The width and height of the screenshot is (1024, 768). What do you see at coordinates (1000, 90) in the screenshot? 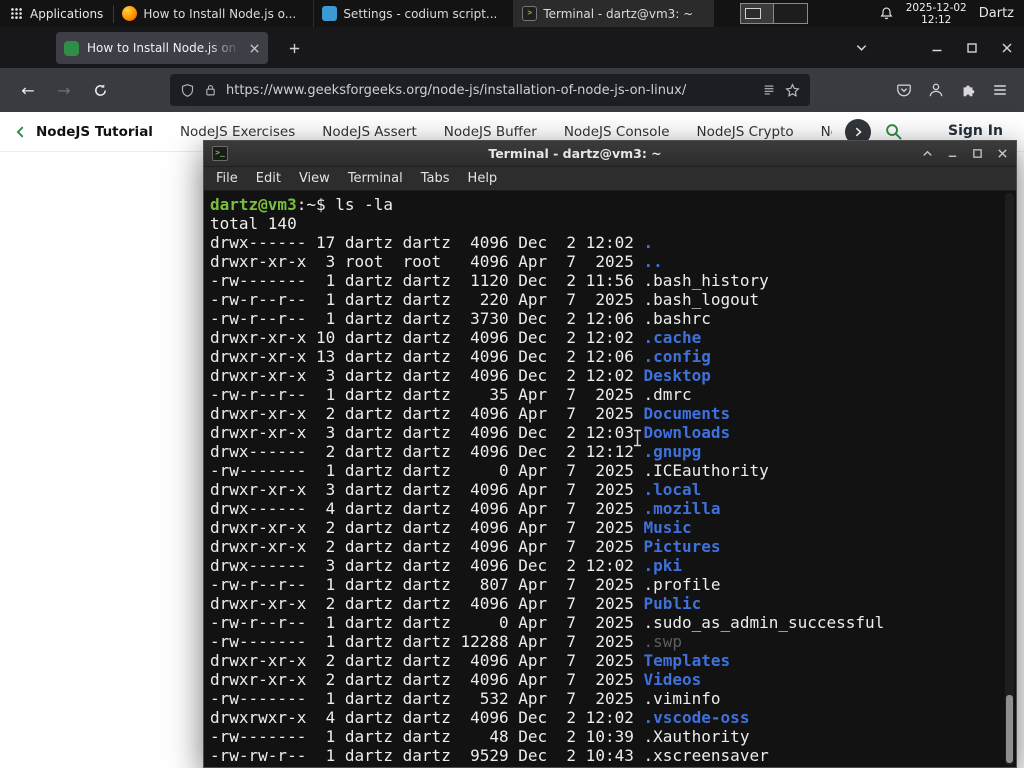
I see `menu-icon` at bounding box center [1000, 90].